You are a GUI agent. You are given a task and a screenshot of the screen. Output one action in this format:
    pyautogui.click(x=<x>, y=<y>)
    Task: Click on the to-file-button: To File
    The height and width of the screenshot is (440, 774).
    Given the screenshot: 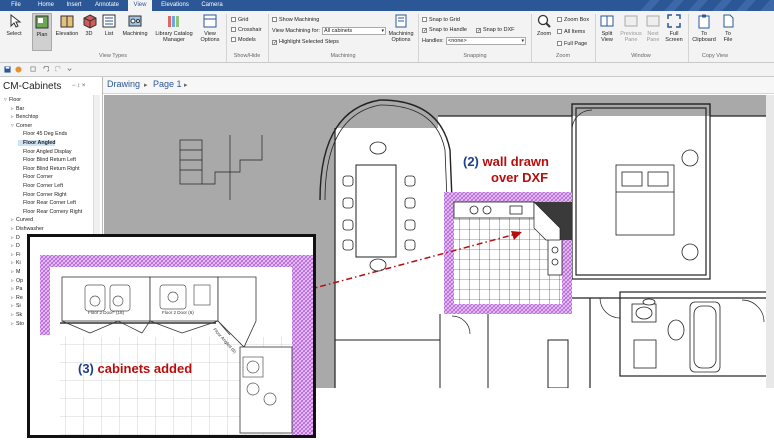 What is the action you would take?
    pyautogui.click(x=728, y=32)
    